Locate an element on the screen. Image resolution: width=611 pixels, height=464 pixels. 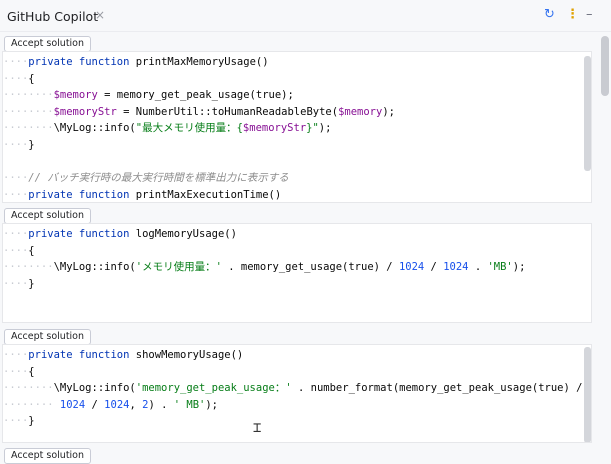
code-token: ) . is located at coordinates (161, 404).